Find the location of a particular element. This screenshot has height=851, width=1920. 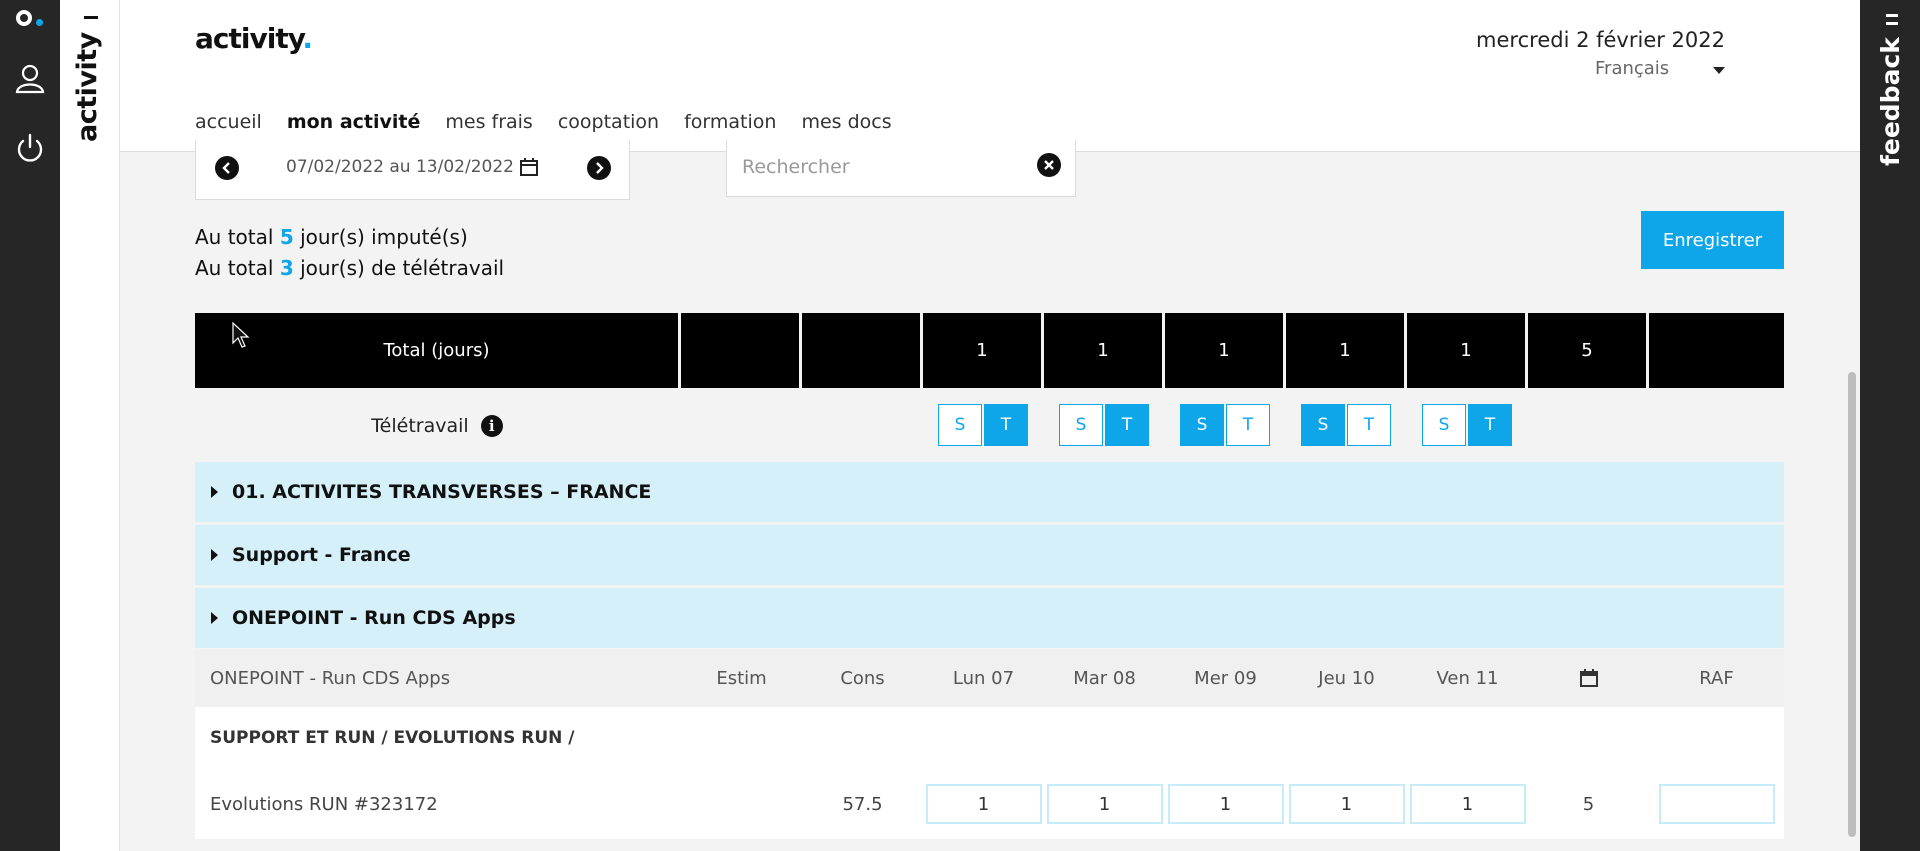

language-select: Français is located at coordinates (1660, 68).